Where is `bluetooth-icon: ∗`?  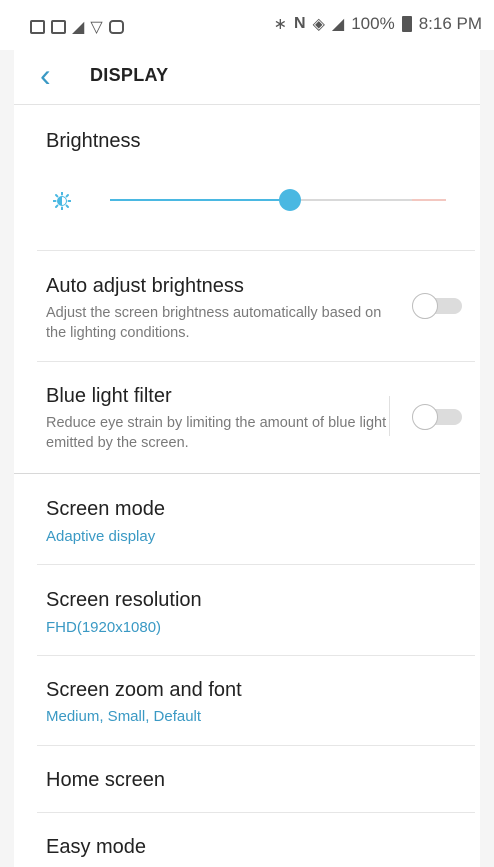 bluetooth-icon: ∗ is located at coordinates (280, 24).